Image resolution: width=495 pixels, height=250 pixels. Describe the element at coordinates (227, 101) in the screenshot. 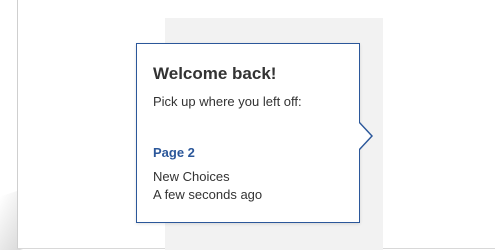

I see `callout-subtitle: Pick up where you left off:` at that location.